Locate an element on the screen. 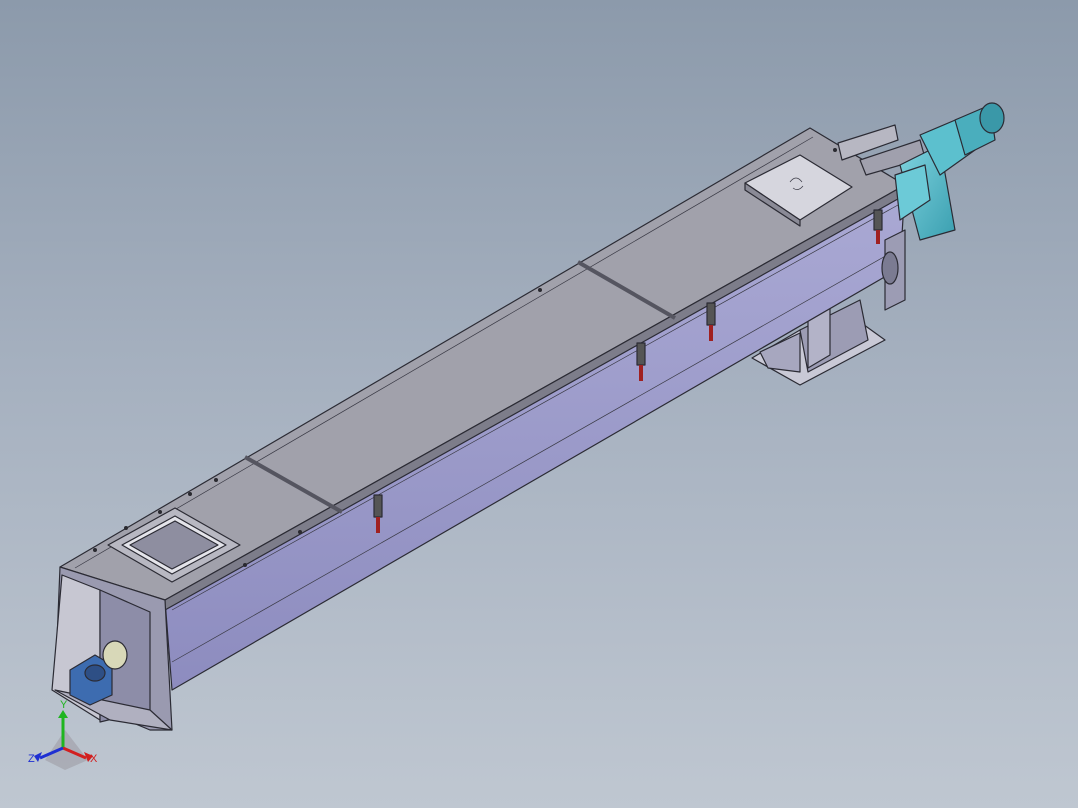  y-axis-head is located at coordinates (63, 714).